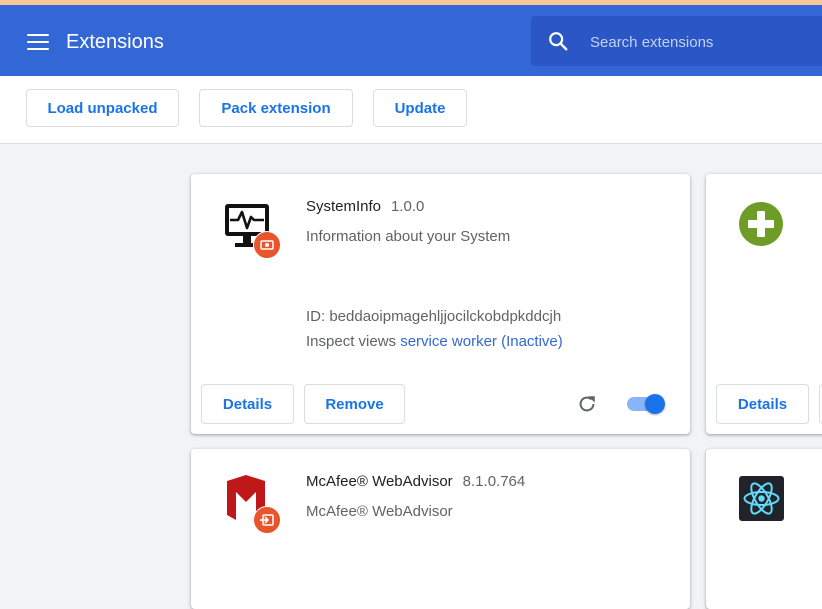  What do you see at coordinates (494, 481) in the screenshot?
I see `extension-version: 8.1.0.764` at bounding box center [494, 481].